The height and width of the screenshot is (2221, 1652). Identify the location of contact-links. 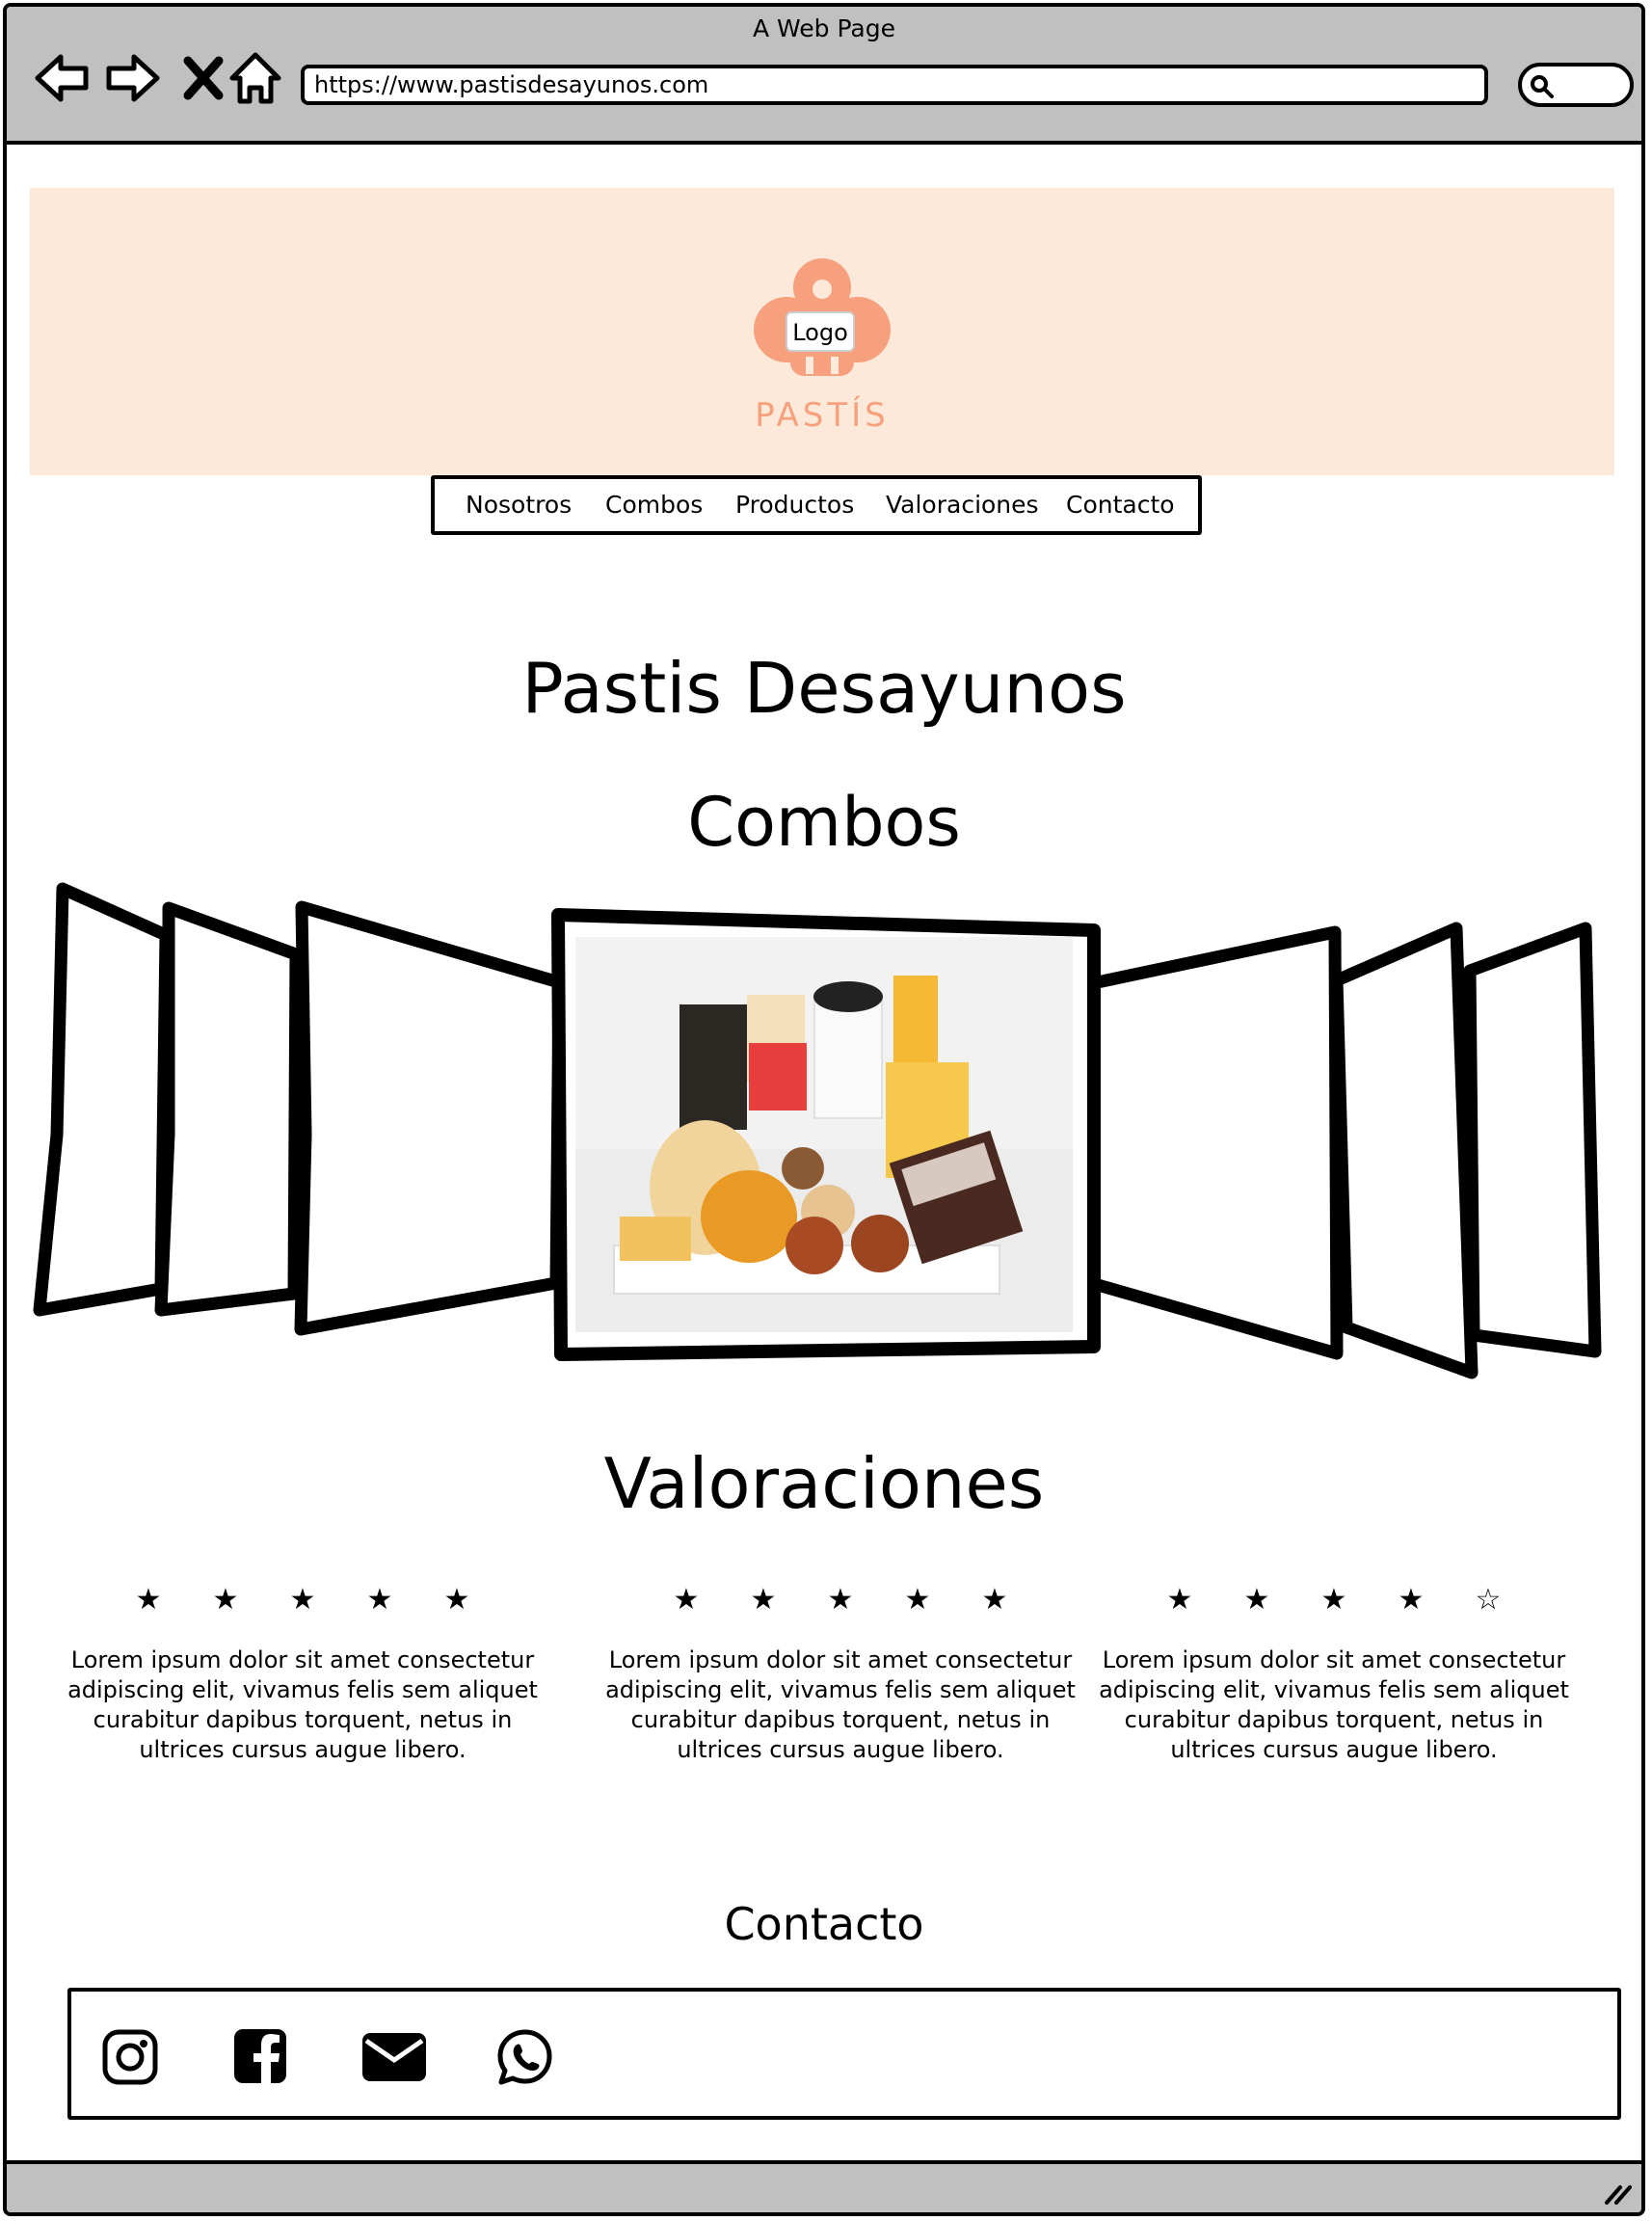
(844, 2054).